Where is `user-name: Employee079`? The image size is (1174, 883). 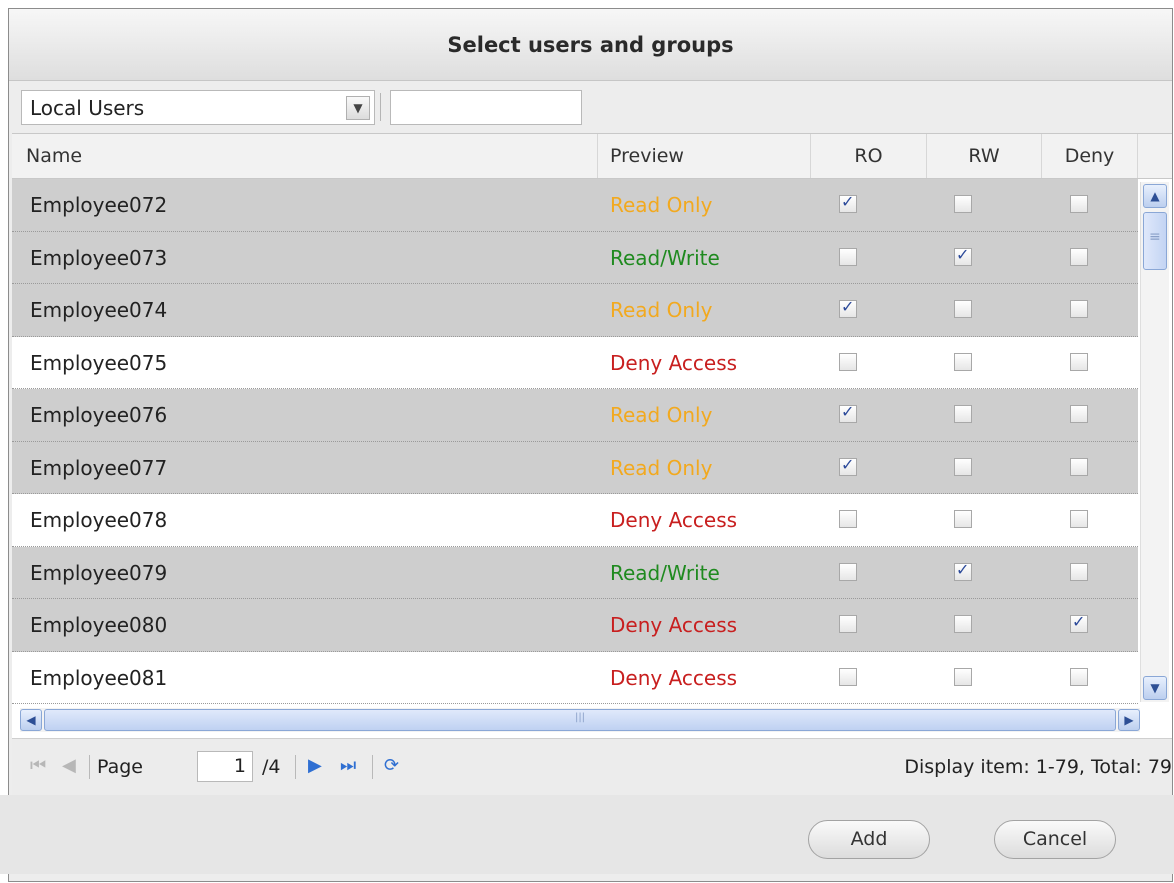 user-name: Employee079 is located at coordinates (99, 572).